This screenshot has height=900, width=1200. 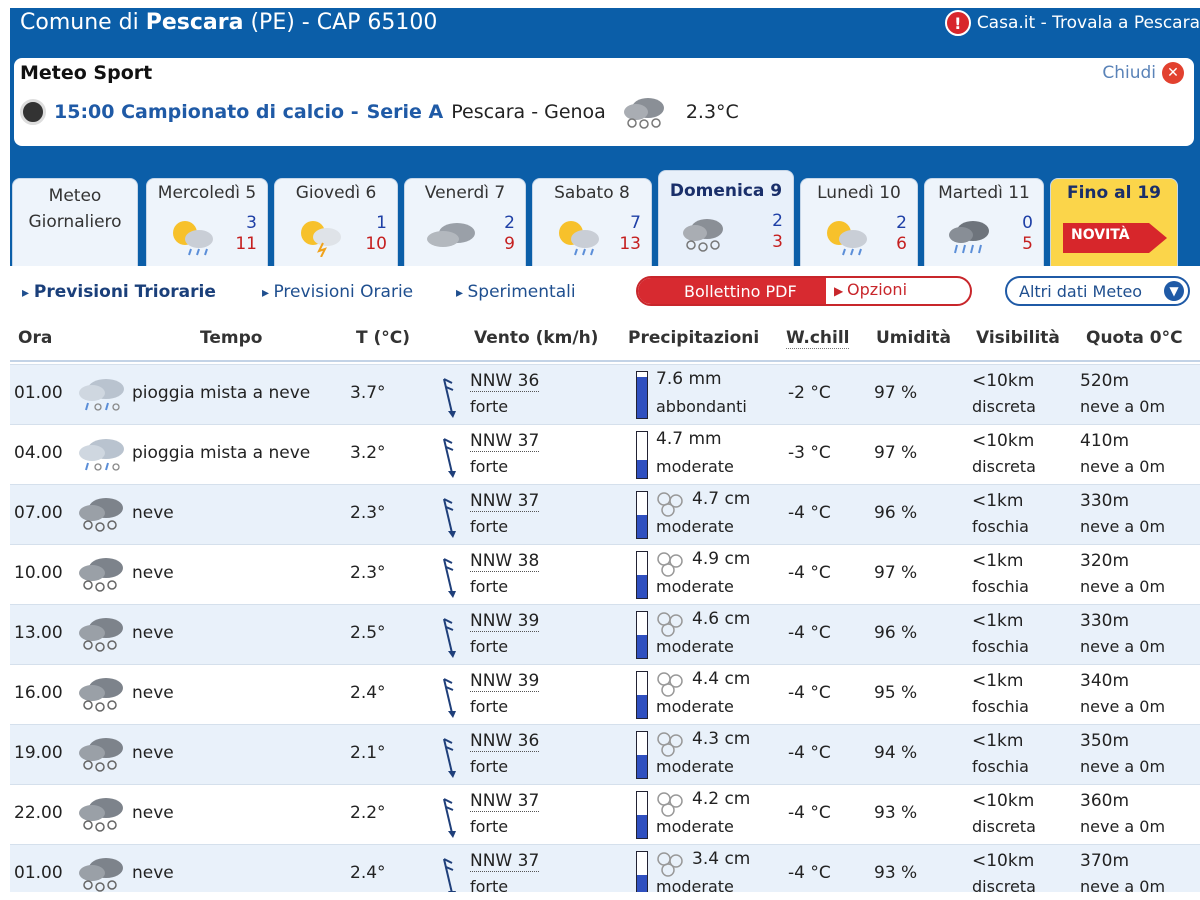 I want to click on row-visibilita-desc: discreta, so click(x=1004, y=406).